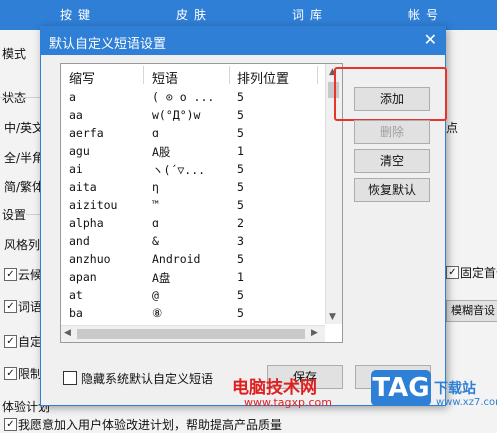 This screenshot has width=497, height=433. I want to click on full-half-label: 全/半角, so click(24, 158).